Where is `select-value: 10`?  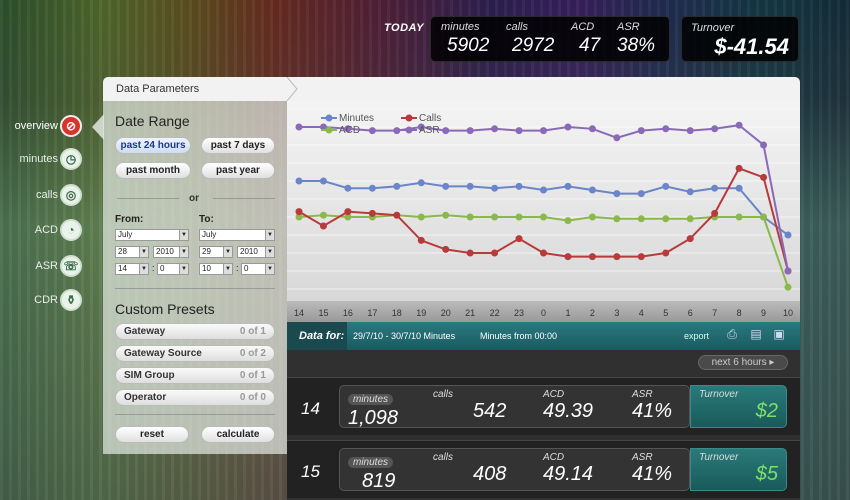 select-value: 10 is located at coordinates (206, 268).